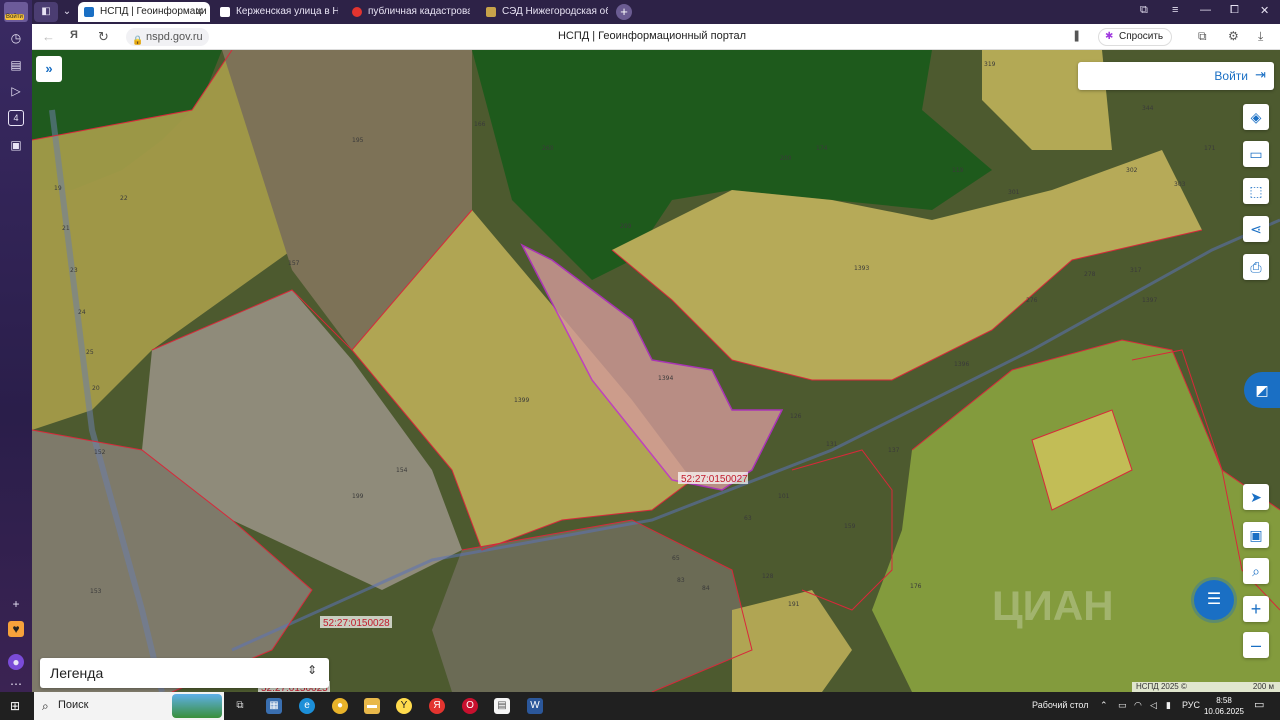 This screenshot has width=1280, height=720. Describe the element at coordinates (404, 706) in the screenshot. I see `yandex-browser-icon: Y` at that location.